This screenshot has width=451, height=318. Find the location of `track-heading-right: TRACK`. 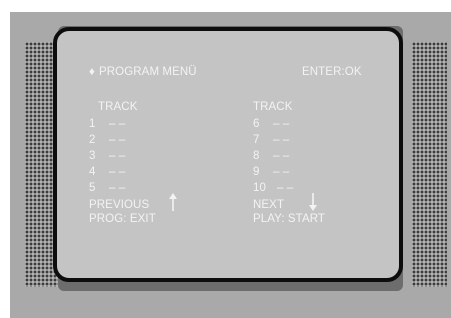

track-heading-right: TRACK is located at coordinates (273, 107).